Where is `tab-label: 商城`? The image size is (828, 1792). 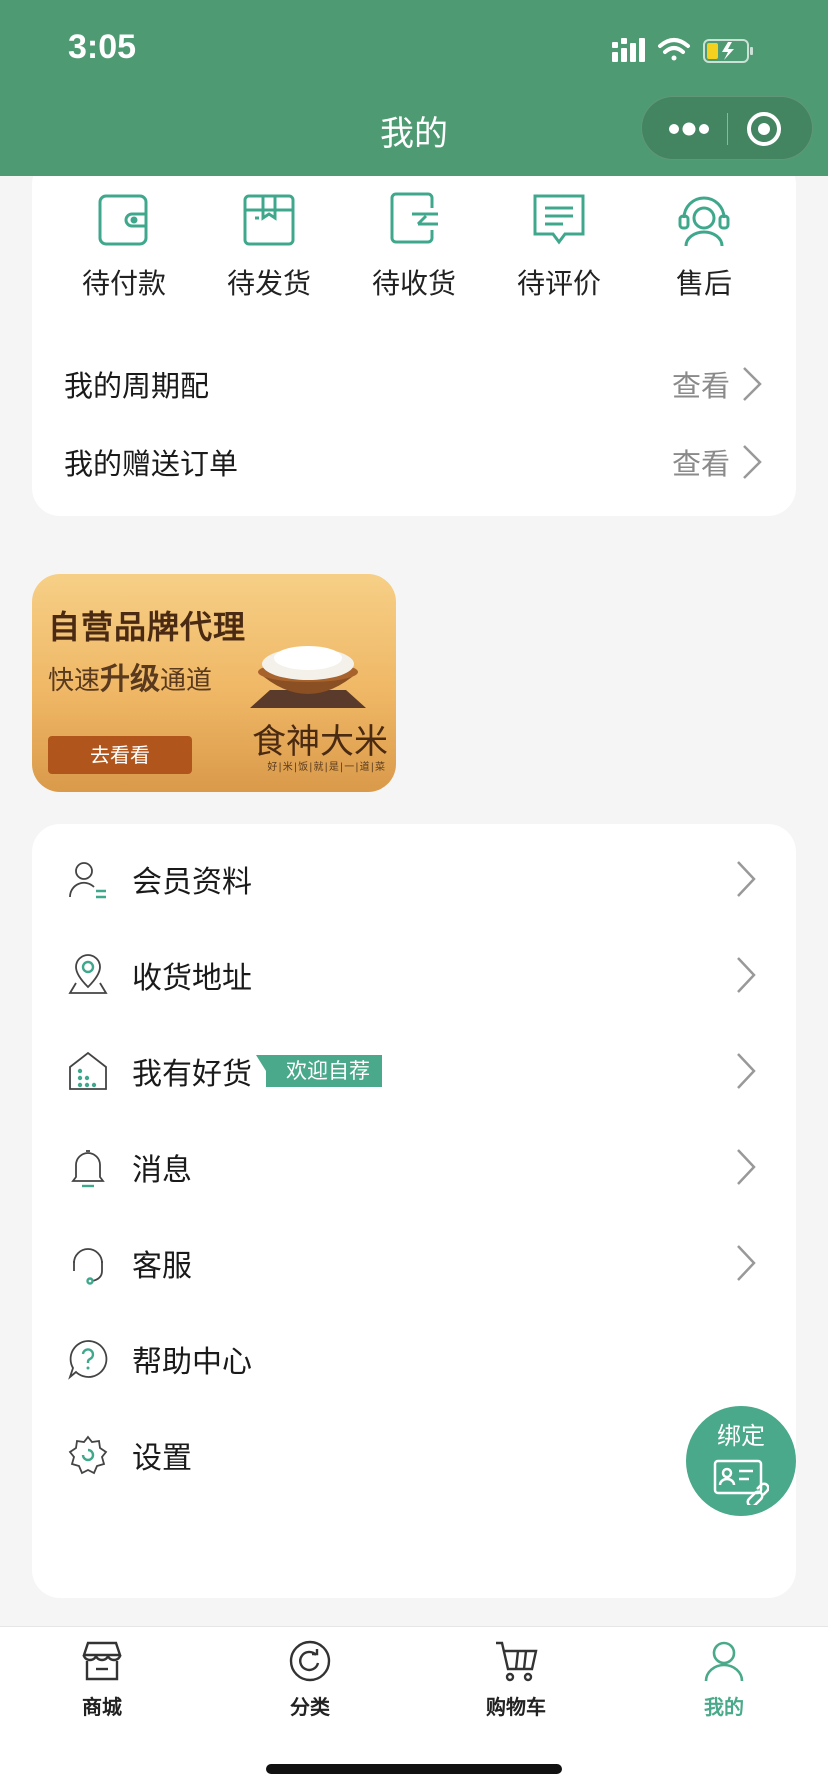 tab-label: 商城 is located at coordinates (102, 1707).